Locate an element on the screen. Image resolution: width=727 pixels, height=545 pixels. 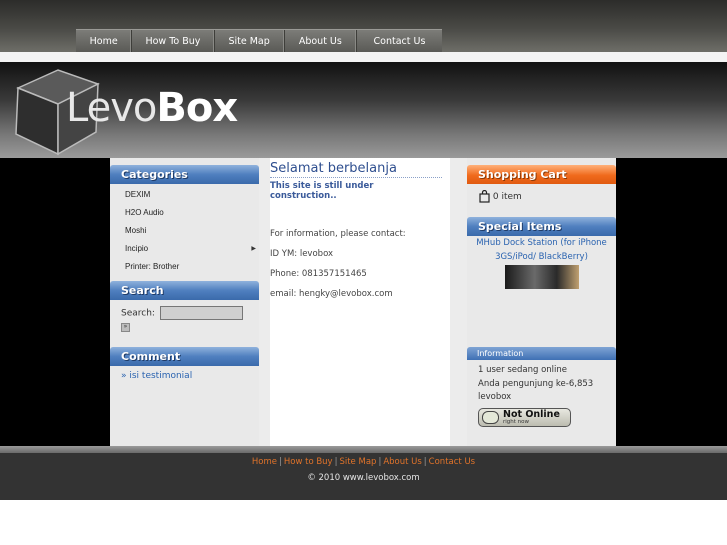
logo-box: Box is located at coordinates (197, 108).